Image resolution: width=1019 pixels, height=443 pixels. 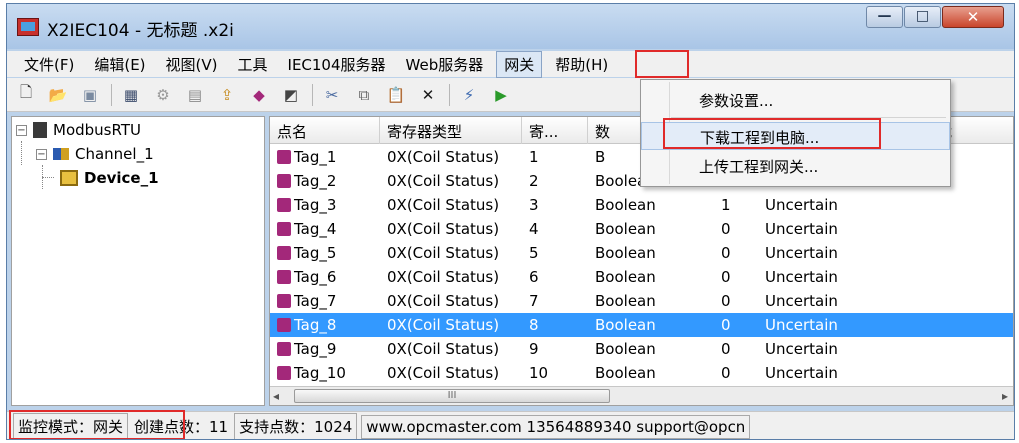 What do you see at coordinates (641, 229) in the screenshot?
I see `table-row: Tag_4 0X(Coil Status) 4 Boolean 0 Uncertain` at bounding box center [641, 229].